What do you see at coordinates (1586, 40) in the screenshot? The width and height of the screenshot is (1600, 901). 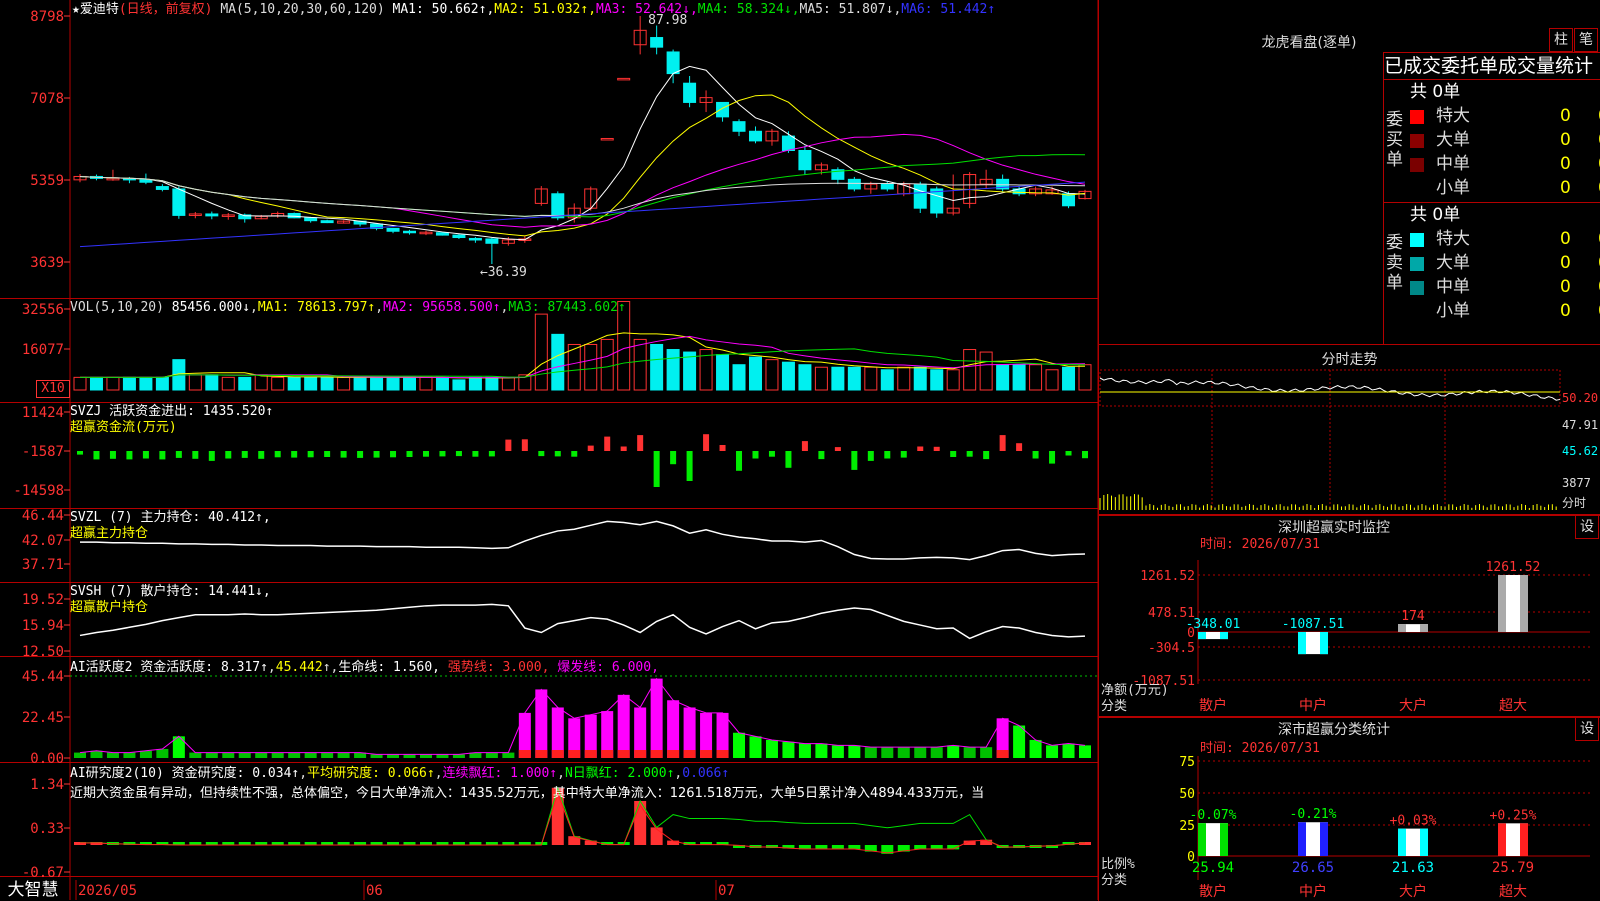 I see `tick-mode-button: 笔` at bounding box center [1586, 40].